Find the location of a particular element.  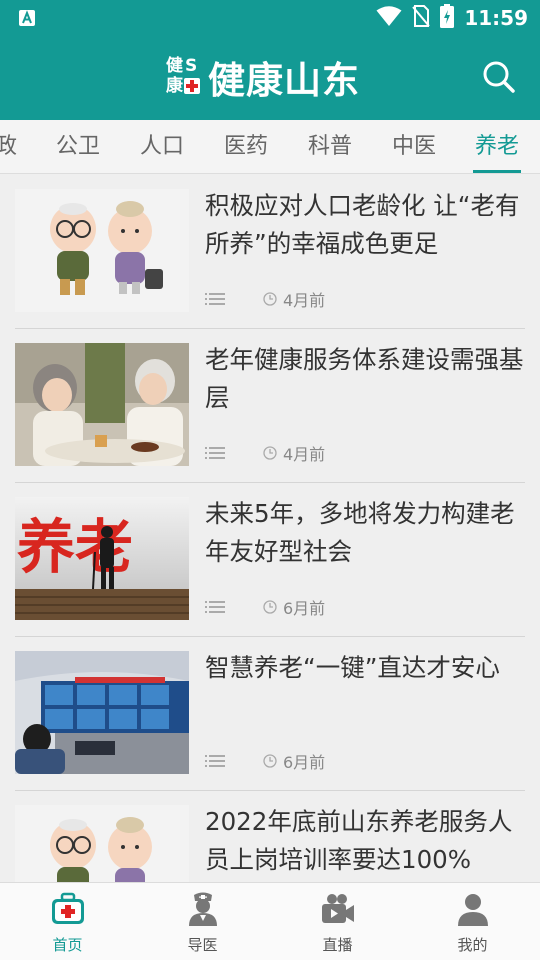

app-title: 健康山东 is located at coordinates (284, 80).